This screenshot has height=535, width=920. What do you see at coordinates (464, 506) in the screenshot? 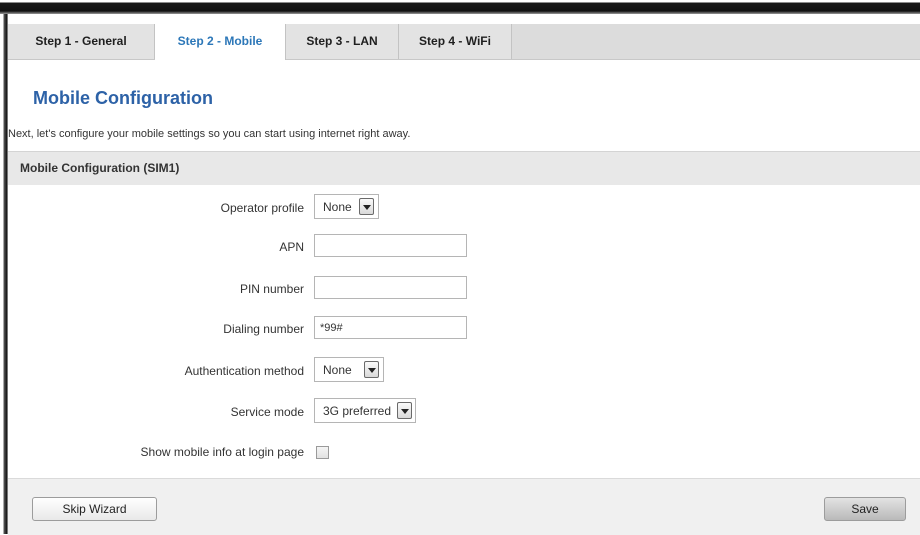
I see `wizard-footer: Skip Wizard Save` at bounding box center [464, 506].